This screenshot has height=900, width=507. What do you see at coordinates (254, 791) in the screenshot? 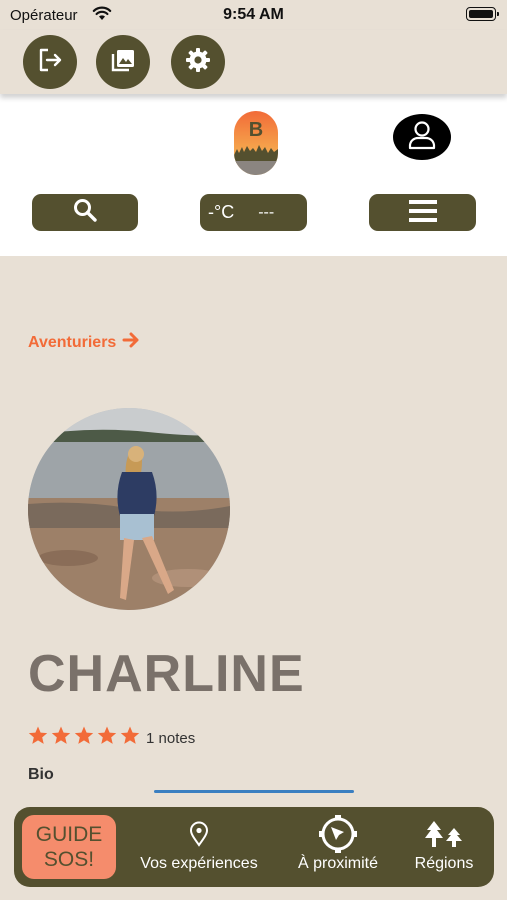
I see `bio-link-divider` at bounding box center [254, 791].